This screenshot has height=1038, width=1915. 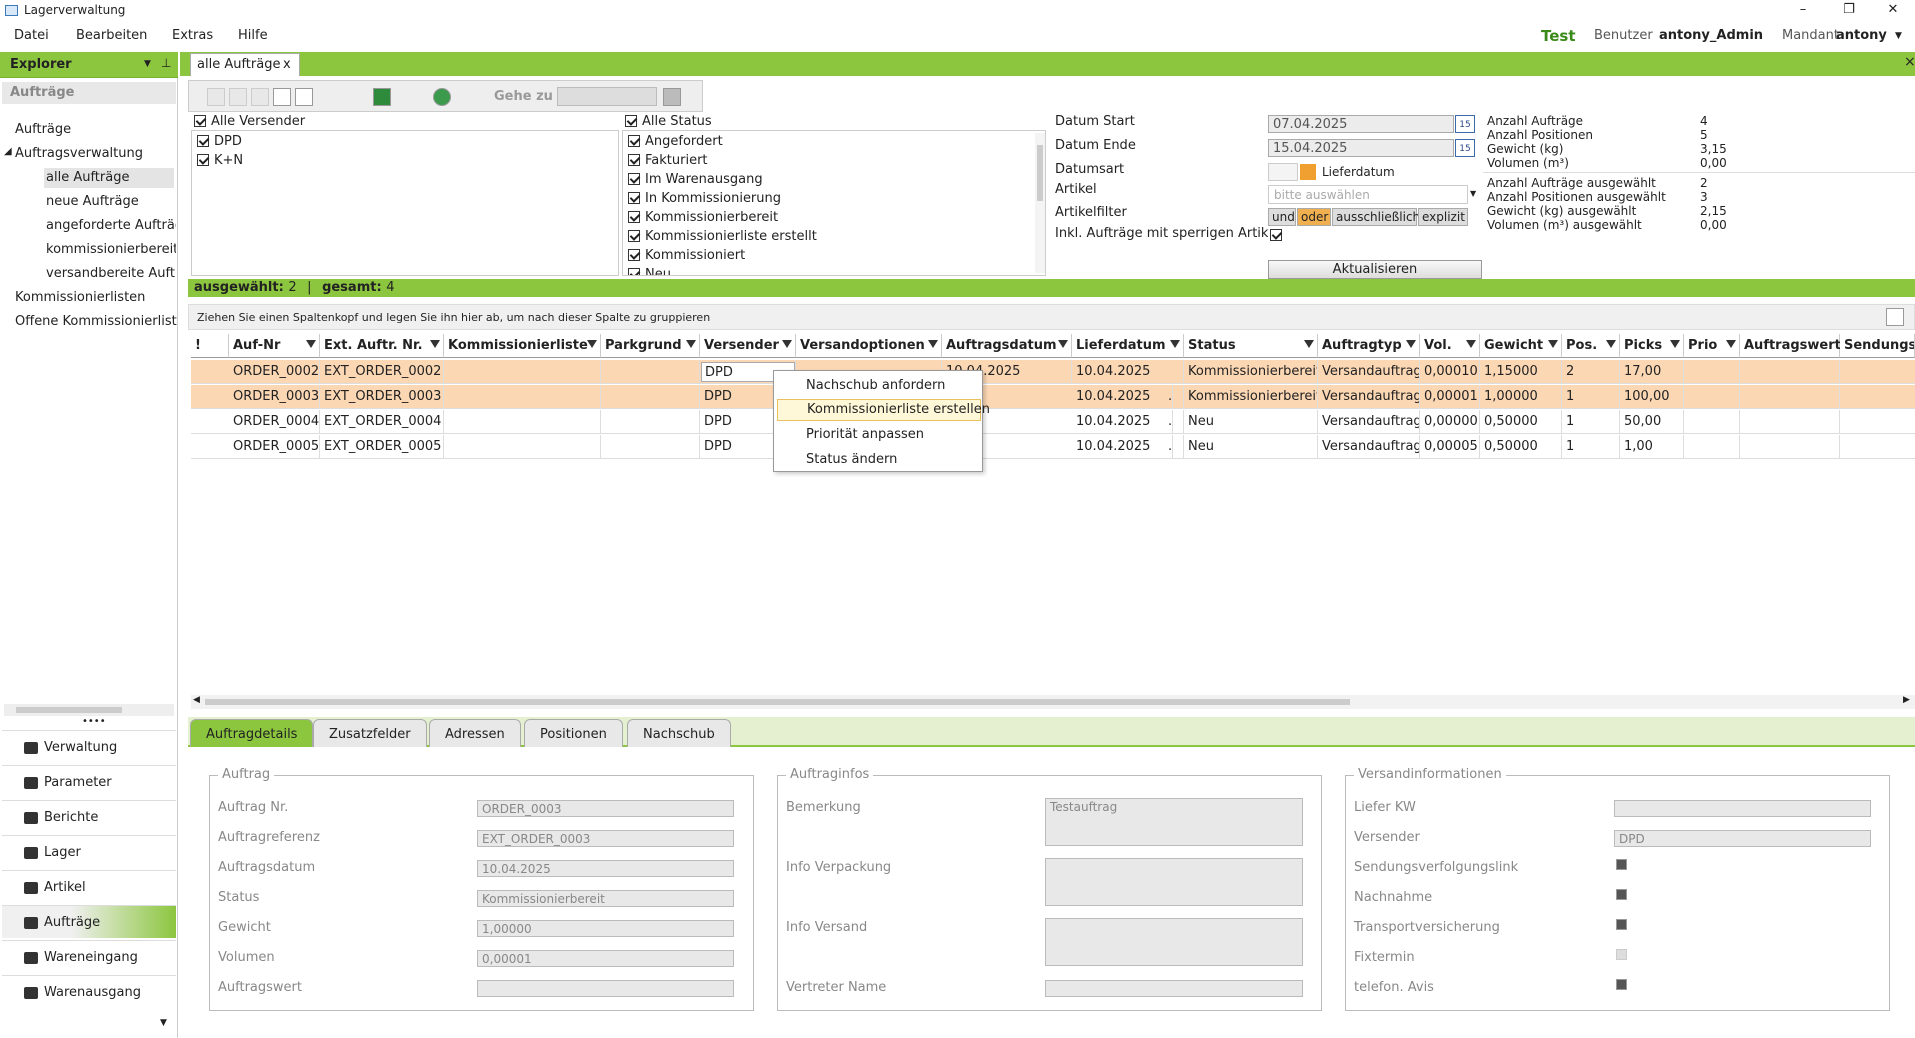 What do you see at coordinates (1621, 894) in the screenshot?
I see `nachnahme-checkbox` at bounding box center [1621, 894].